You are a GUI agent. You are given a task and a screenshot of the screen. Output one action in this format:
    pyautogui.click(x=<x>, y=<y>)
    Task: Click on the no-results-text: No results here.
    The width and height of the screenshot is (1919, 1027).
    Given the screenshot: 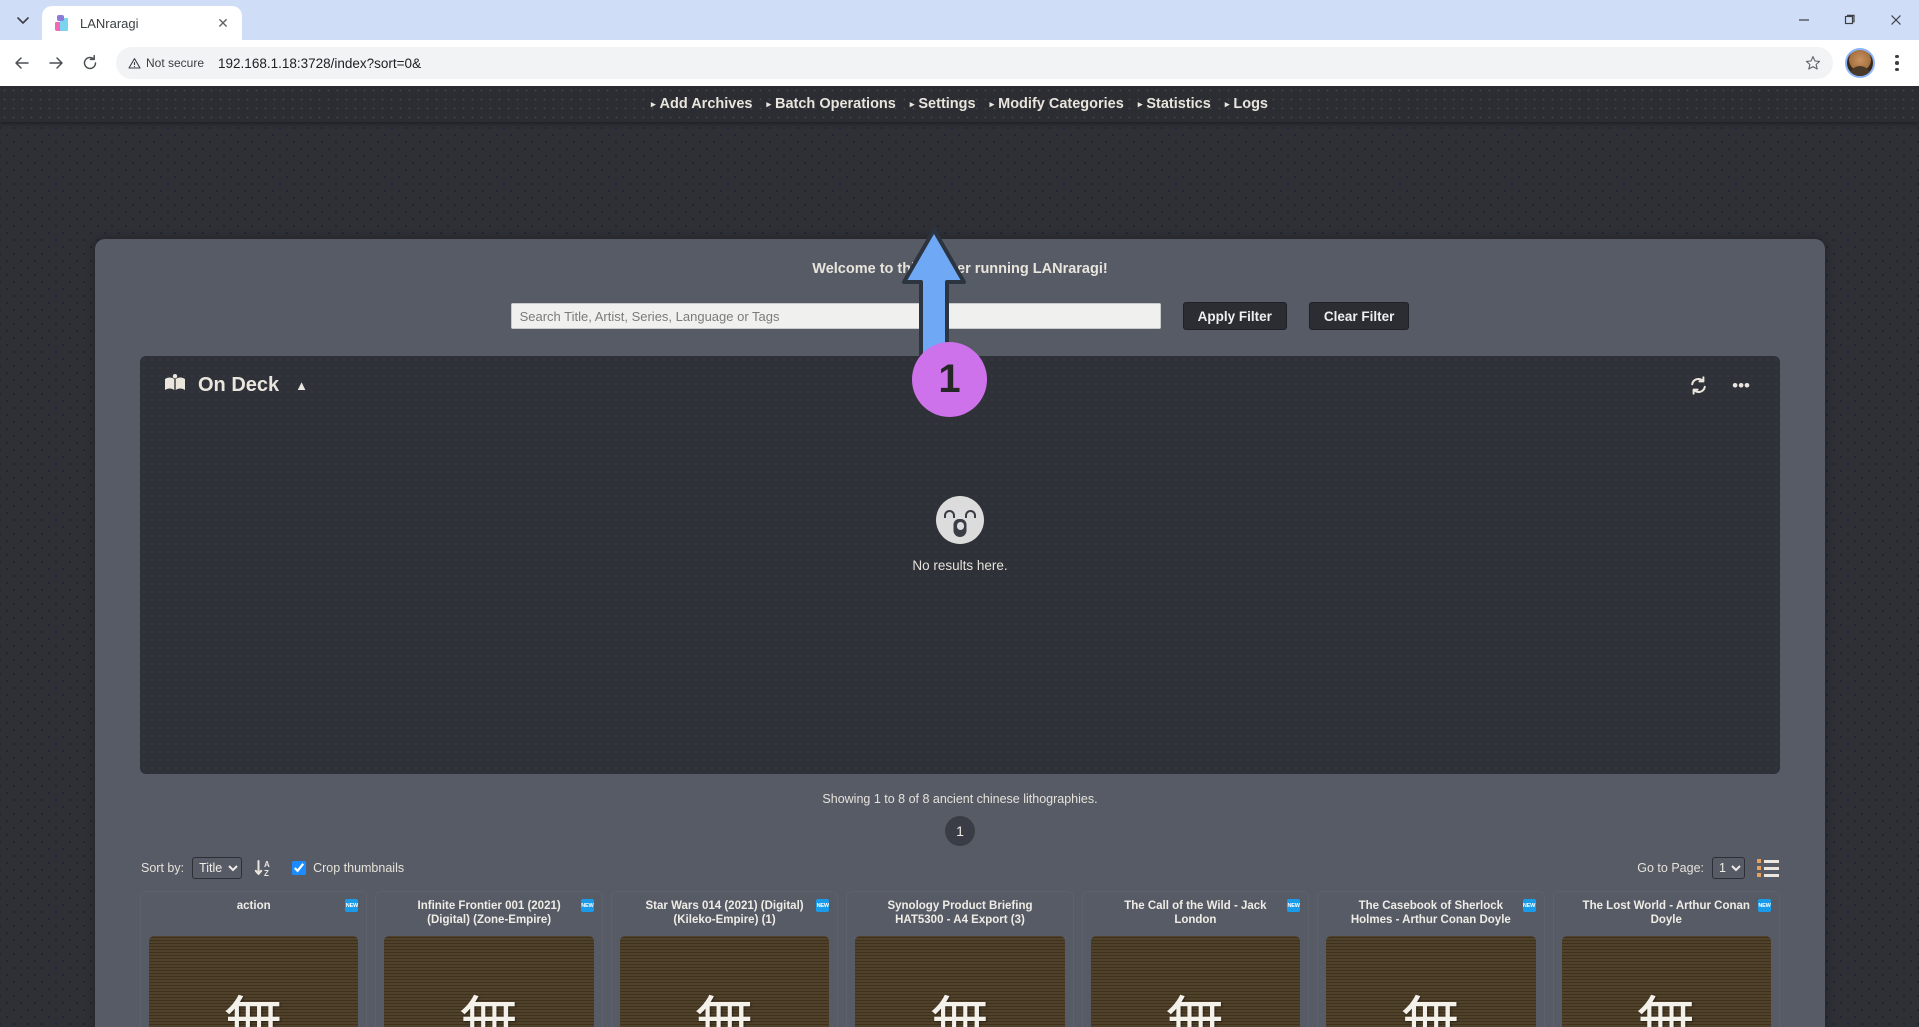 What is the action you would take?
    pyautogui.click(x=960, y=565)
    